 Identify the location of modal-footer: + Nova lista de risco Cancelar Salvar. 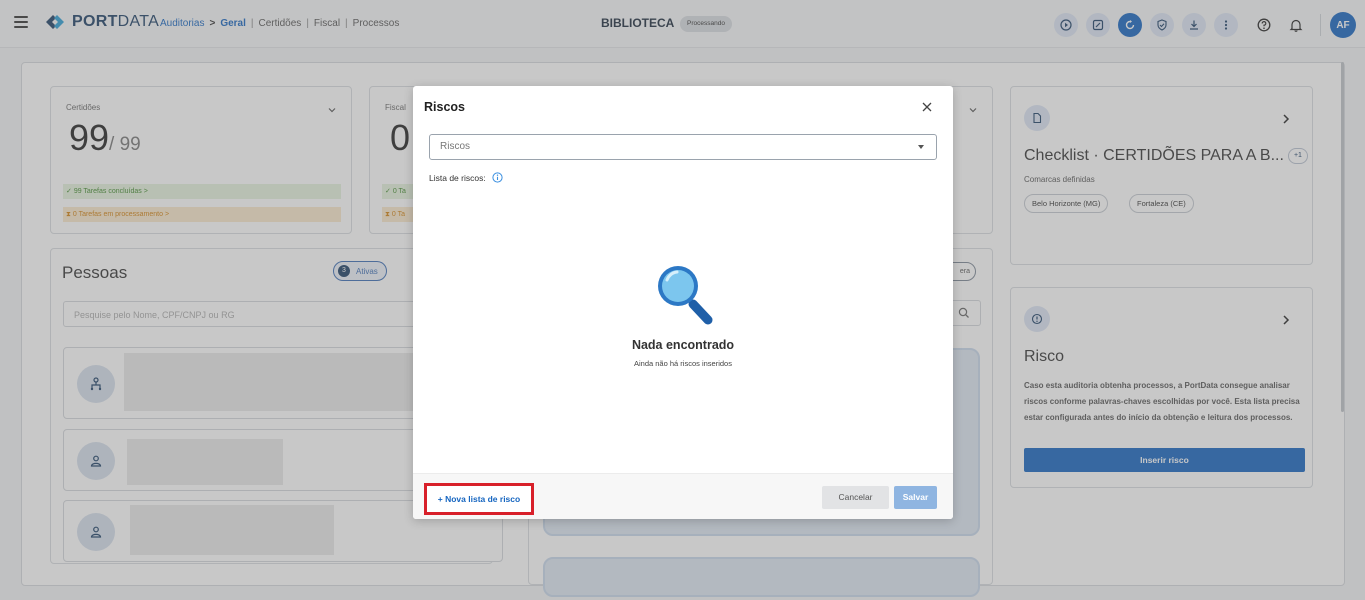
(683, 496).